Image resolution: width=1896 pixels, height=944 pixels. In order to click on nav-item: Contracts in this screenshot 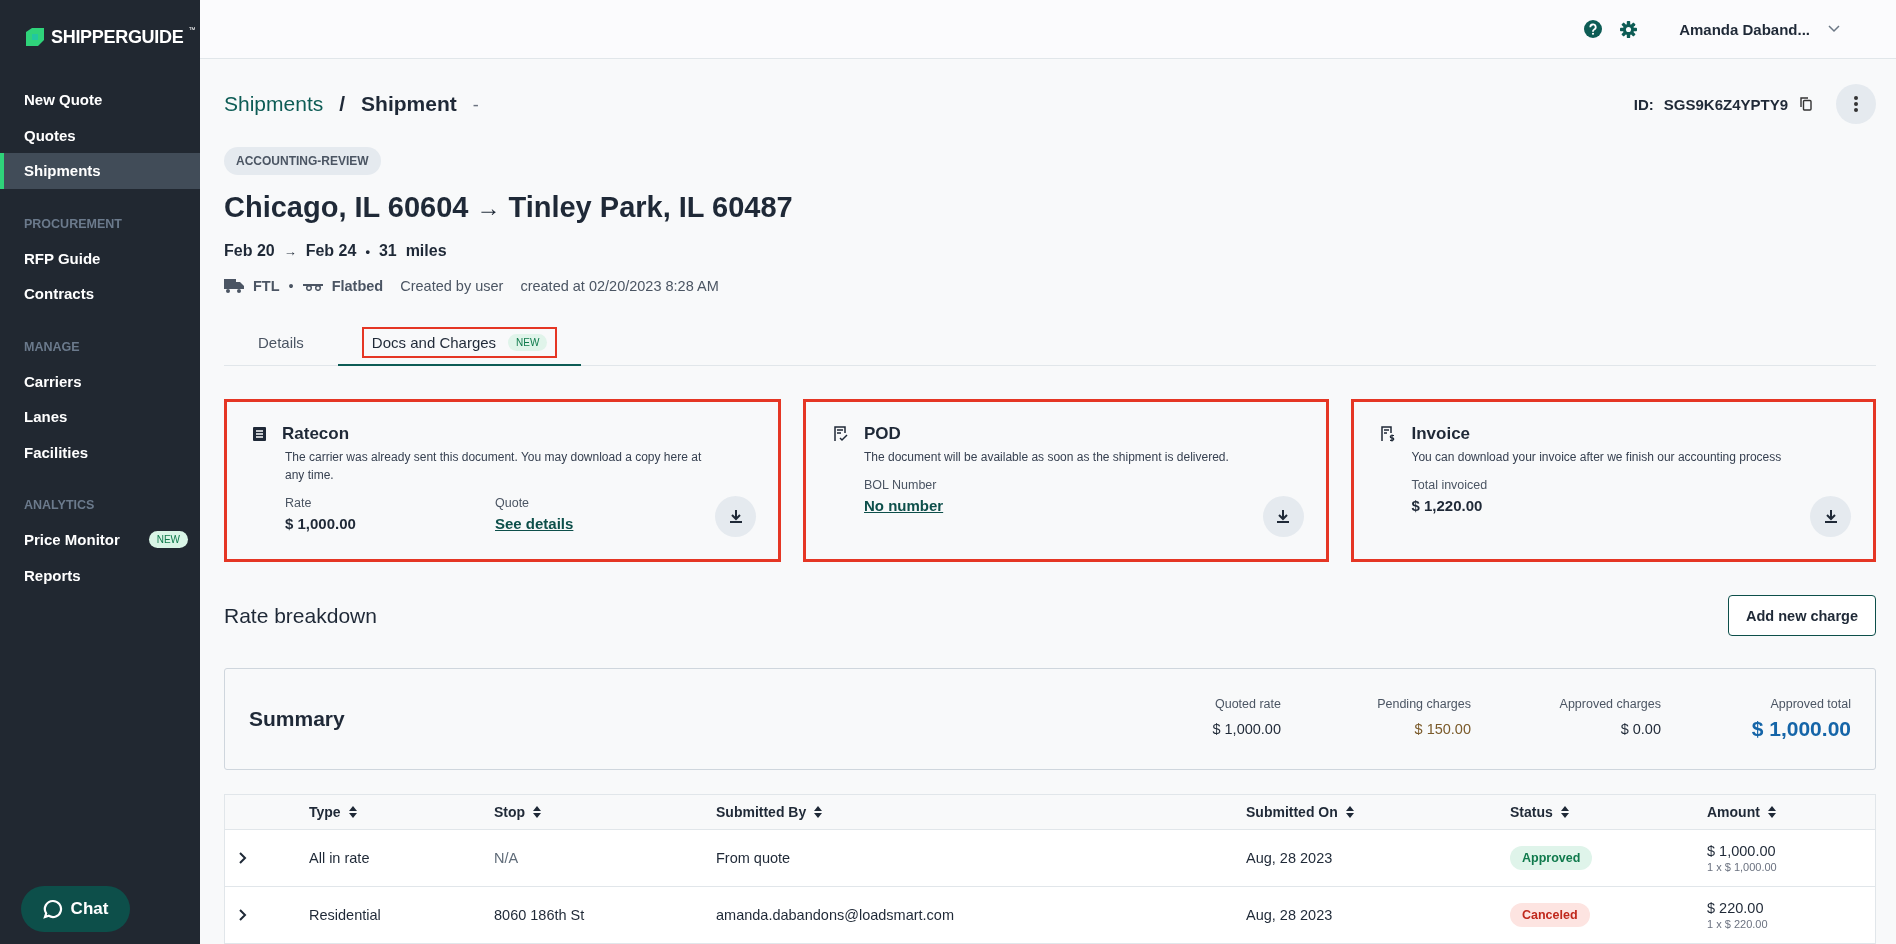, I will do `click(100, 294)`.